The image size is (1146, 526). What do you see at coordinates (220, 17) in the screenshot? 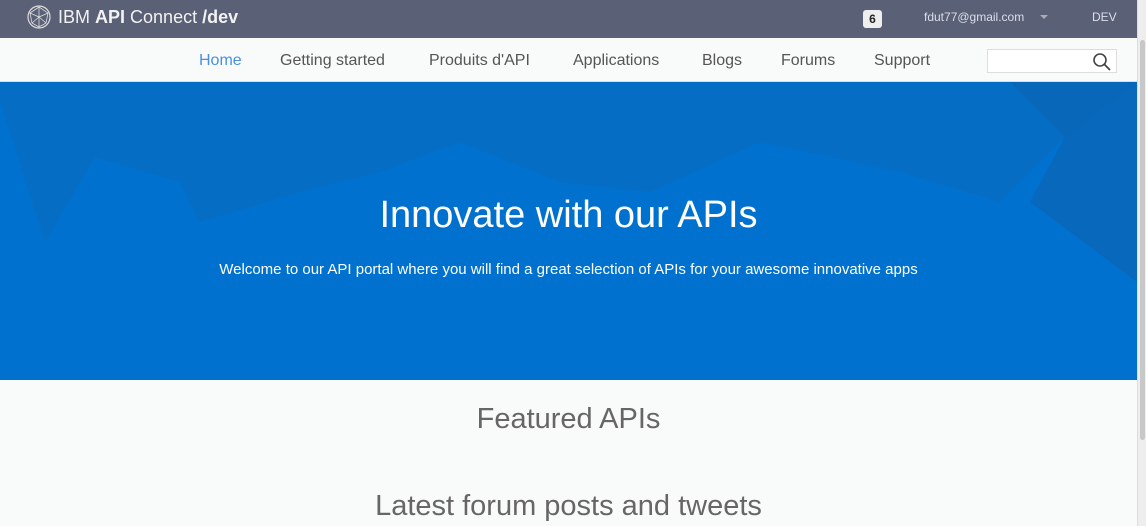
I see `brand-suffix: /dev` at bounding box center [220, 17].